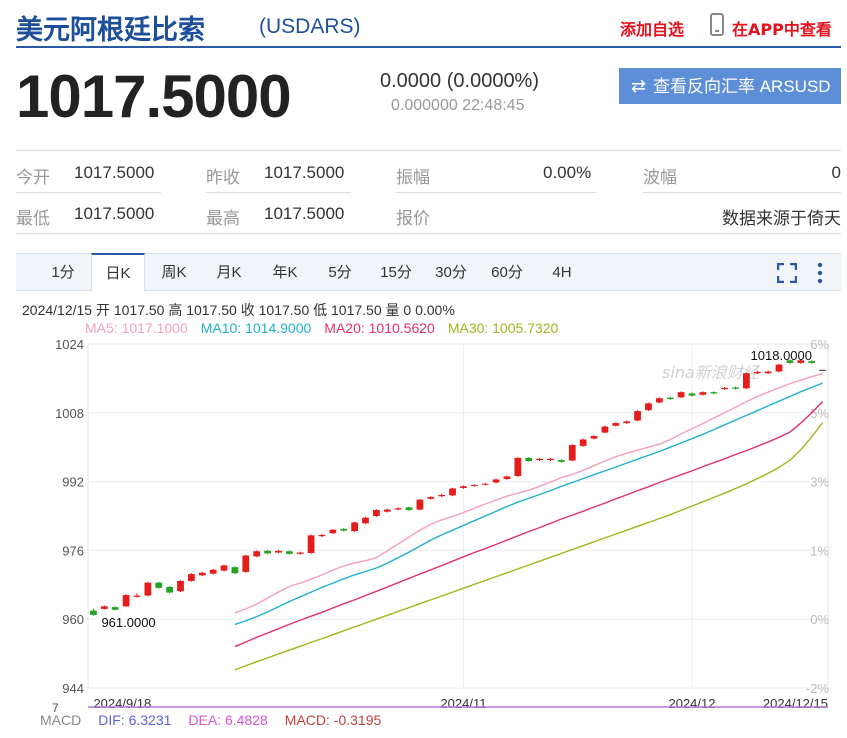 The image size is (847, 738). What do you see at coordinates (782, 28) in the screenshot?
I see `view-in-app-link: 在APP中查看` at bounding box center [782, 28].